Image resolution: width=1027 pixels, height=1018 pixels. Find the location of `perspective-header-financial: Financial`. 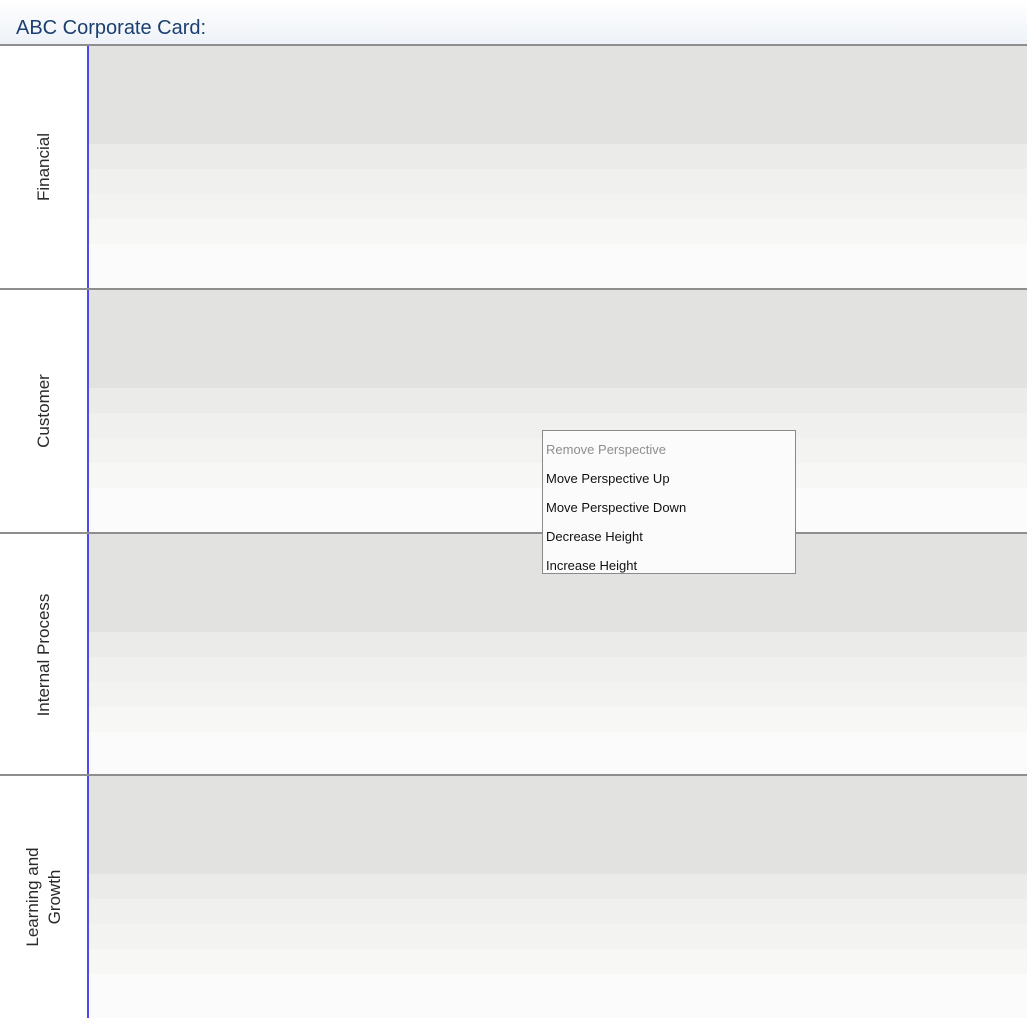

perspective-header-financial: Financial is located at coordinates (44, 167).